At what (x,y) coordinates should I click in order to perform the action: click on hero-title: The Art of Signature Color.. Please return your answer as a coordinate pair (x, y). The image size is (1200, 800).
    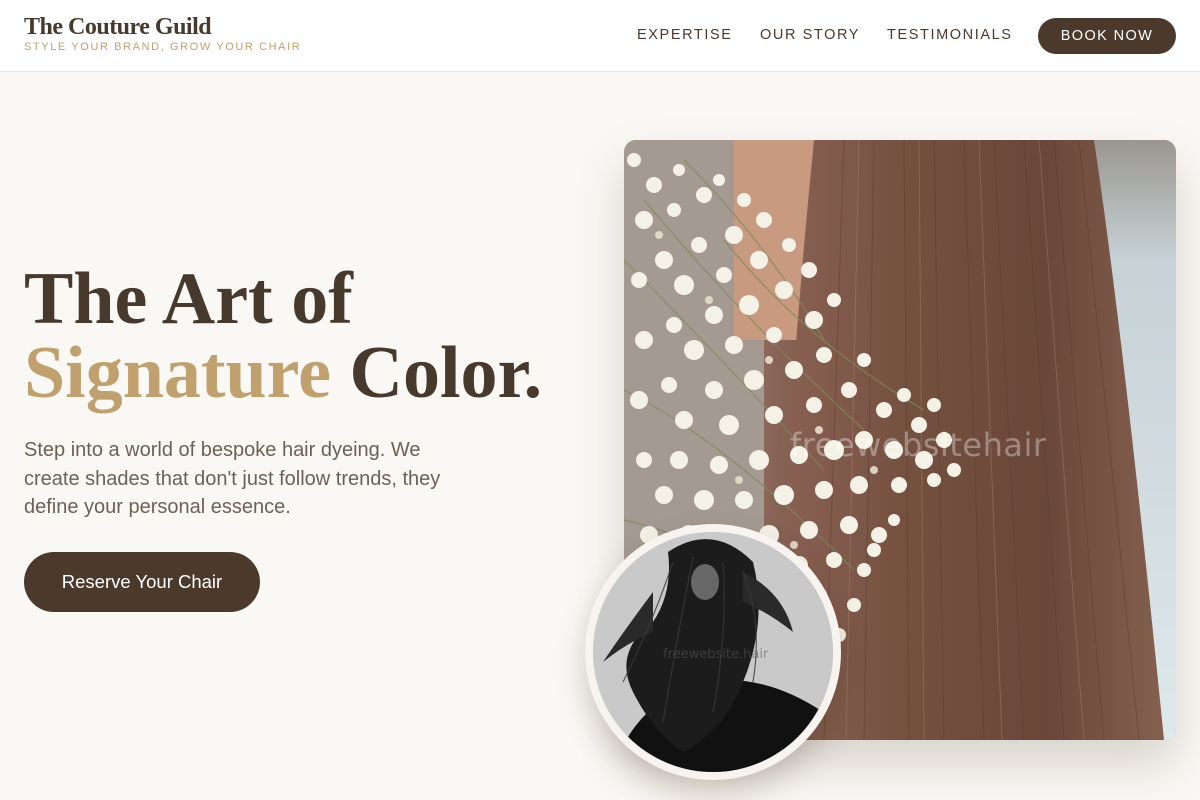
    Looking at the image, I should click on (283, 336).